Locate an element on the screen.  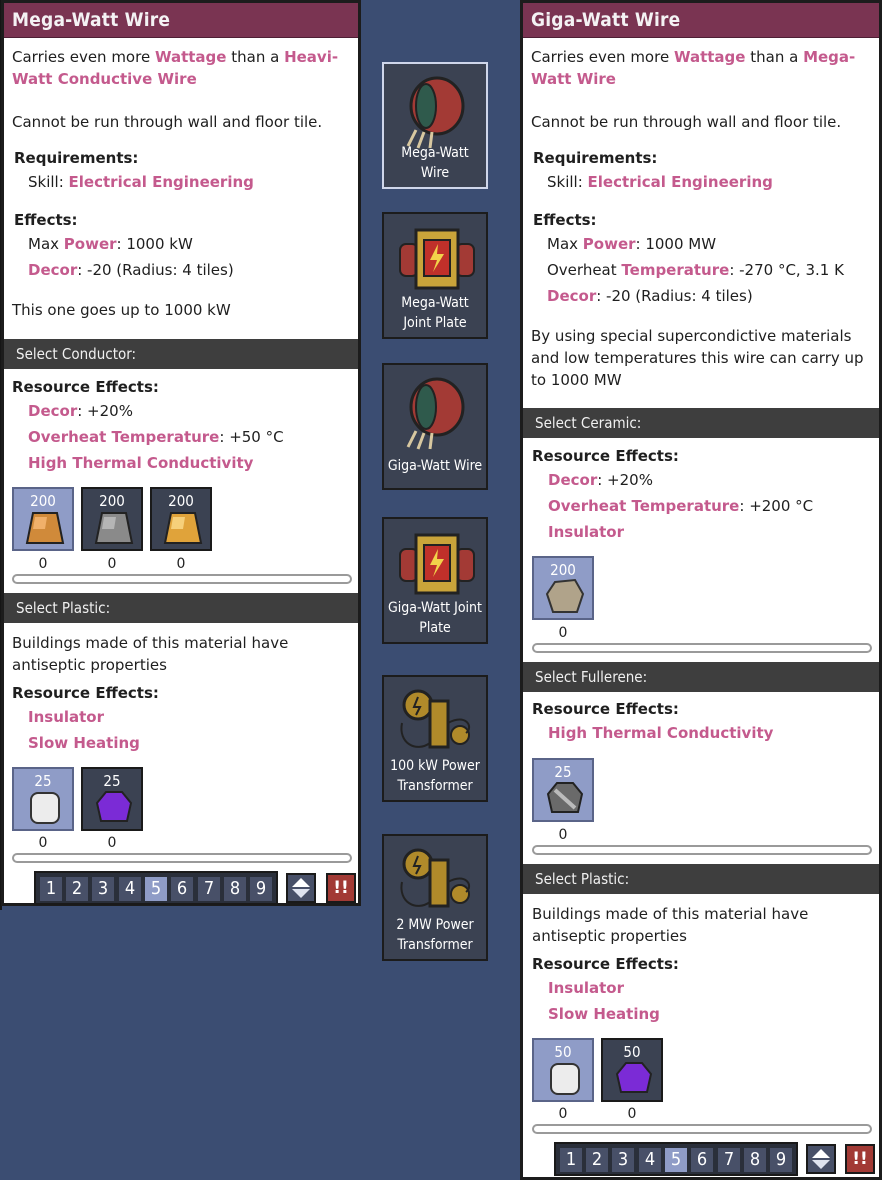
building-label-line: Wire is located at coordinates (435, 173).